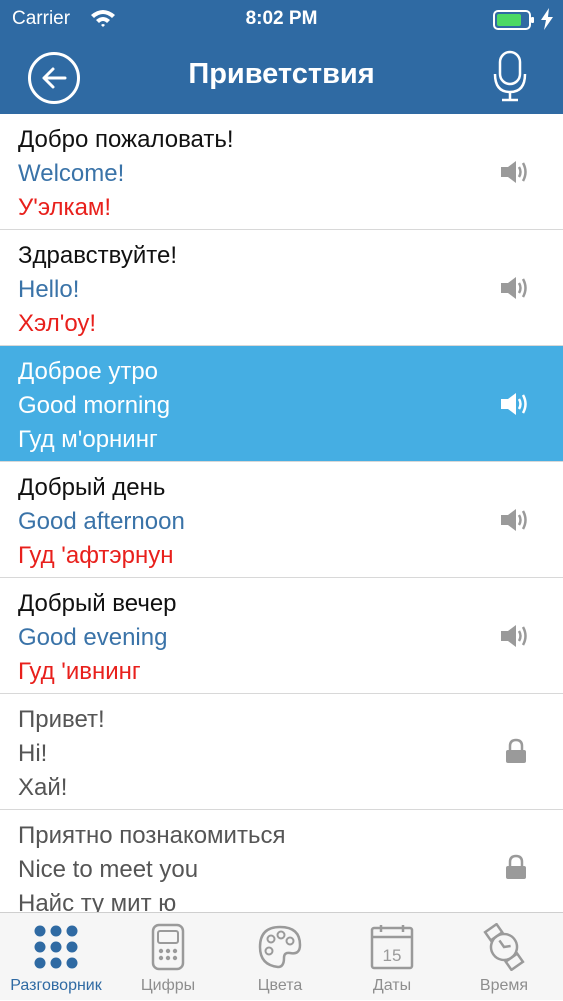  What do you see at coordinates (281, 752) in the screenshot?
I see `phrase-row-locked: Привет! Hi! Хай!` at bounding box center [281, 752].